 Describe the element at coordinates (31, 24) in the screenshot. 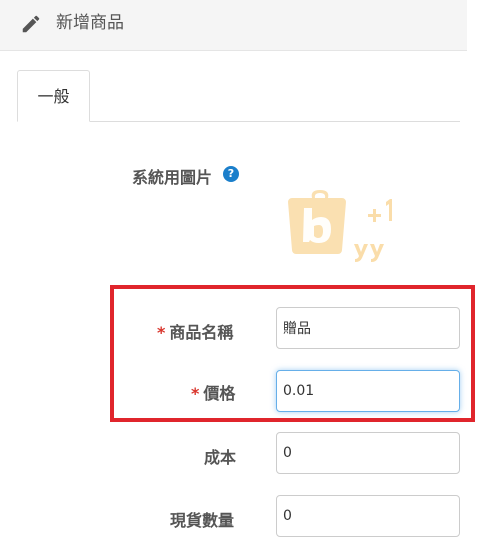

I see `pencil-icon` at that location.